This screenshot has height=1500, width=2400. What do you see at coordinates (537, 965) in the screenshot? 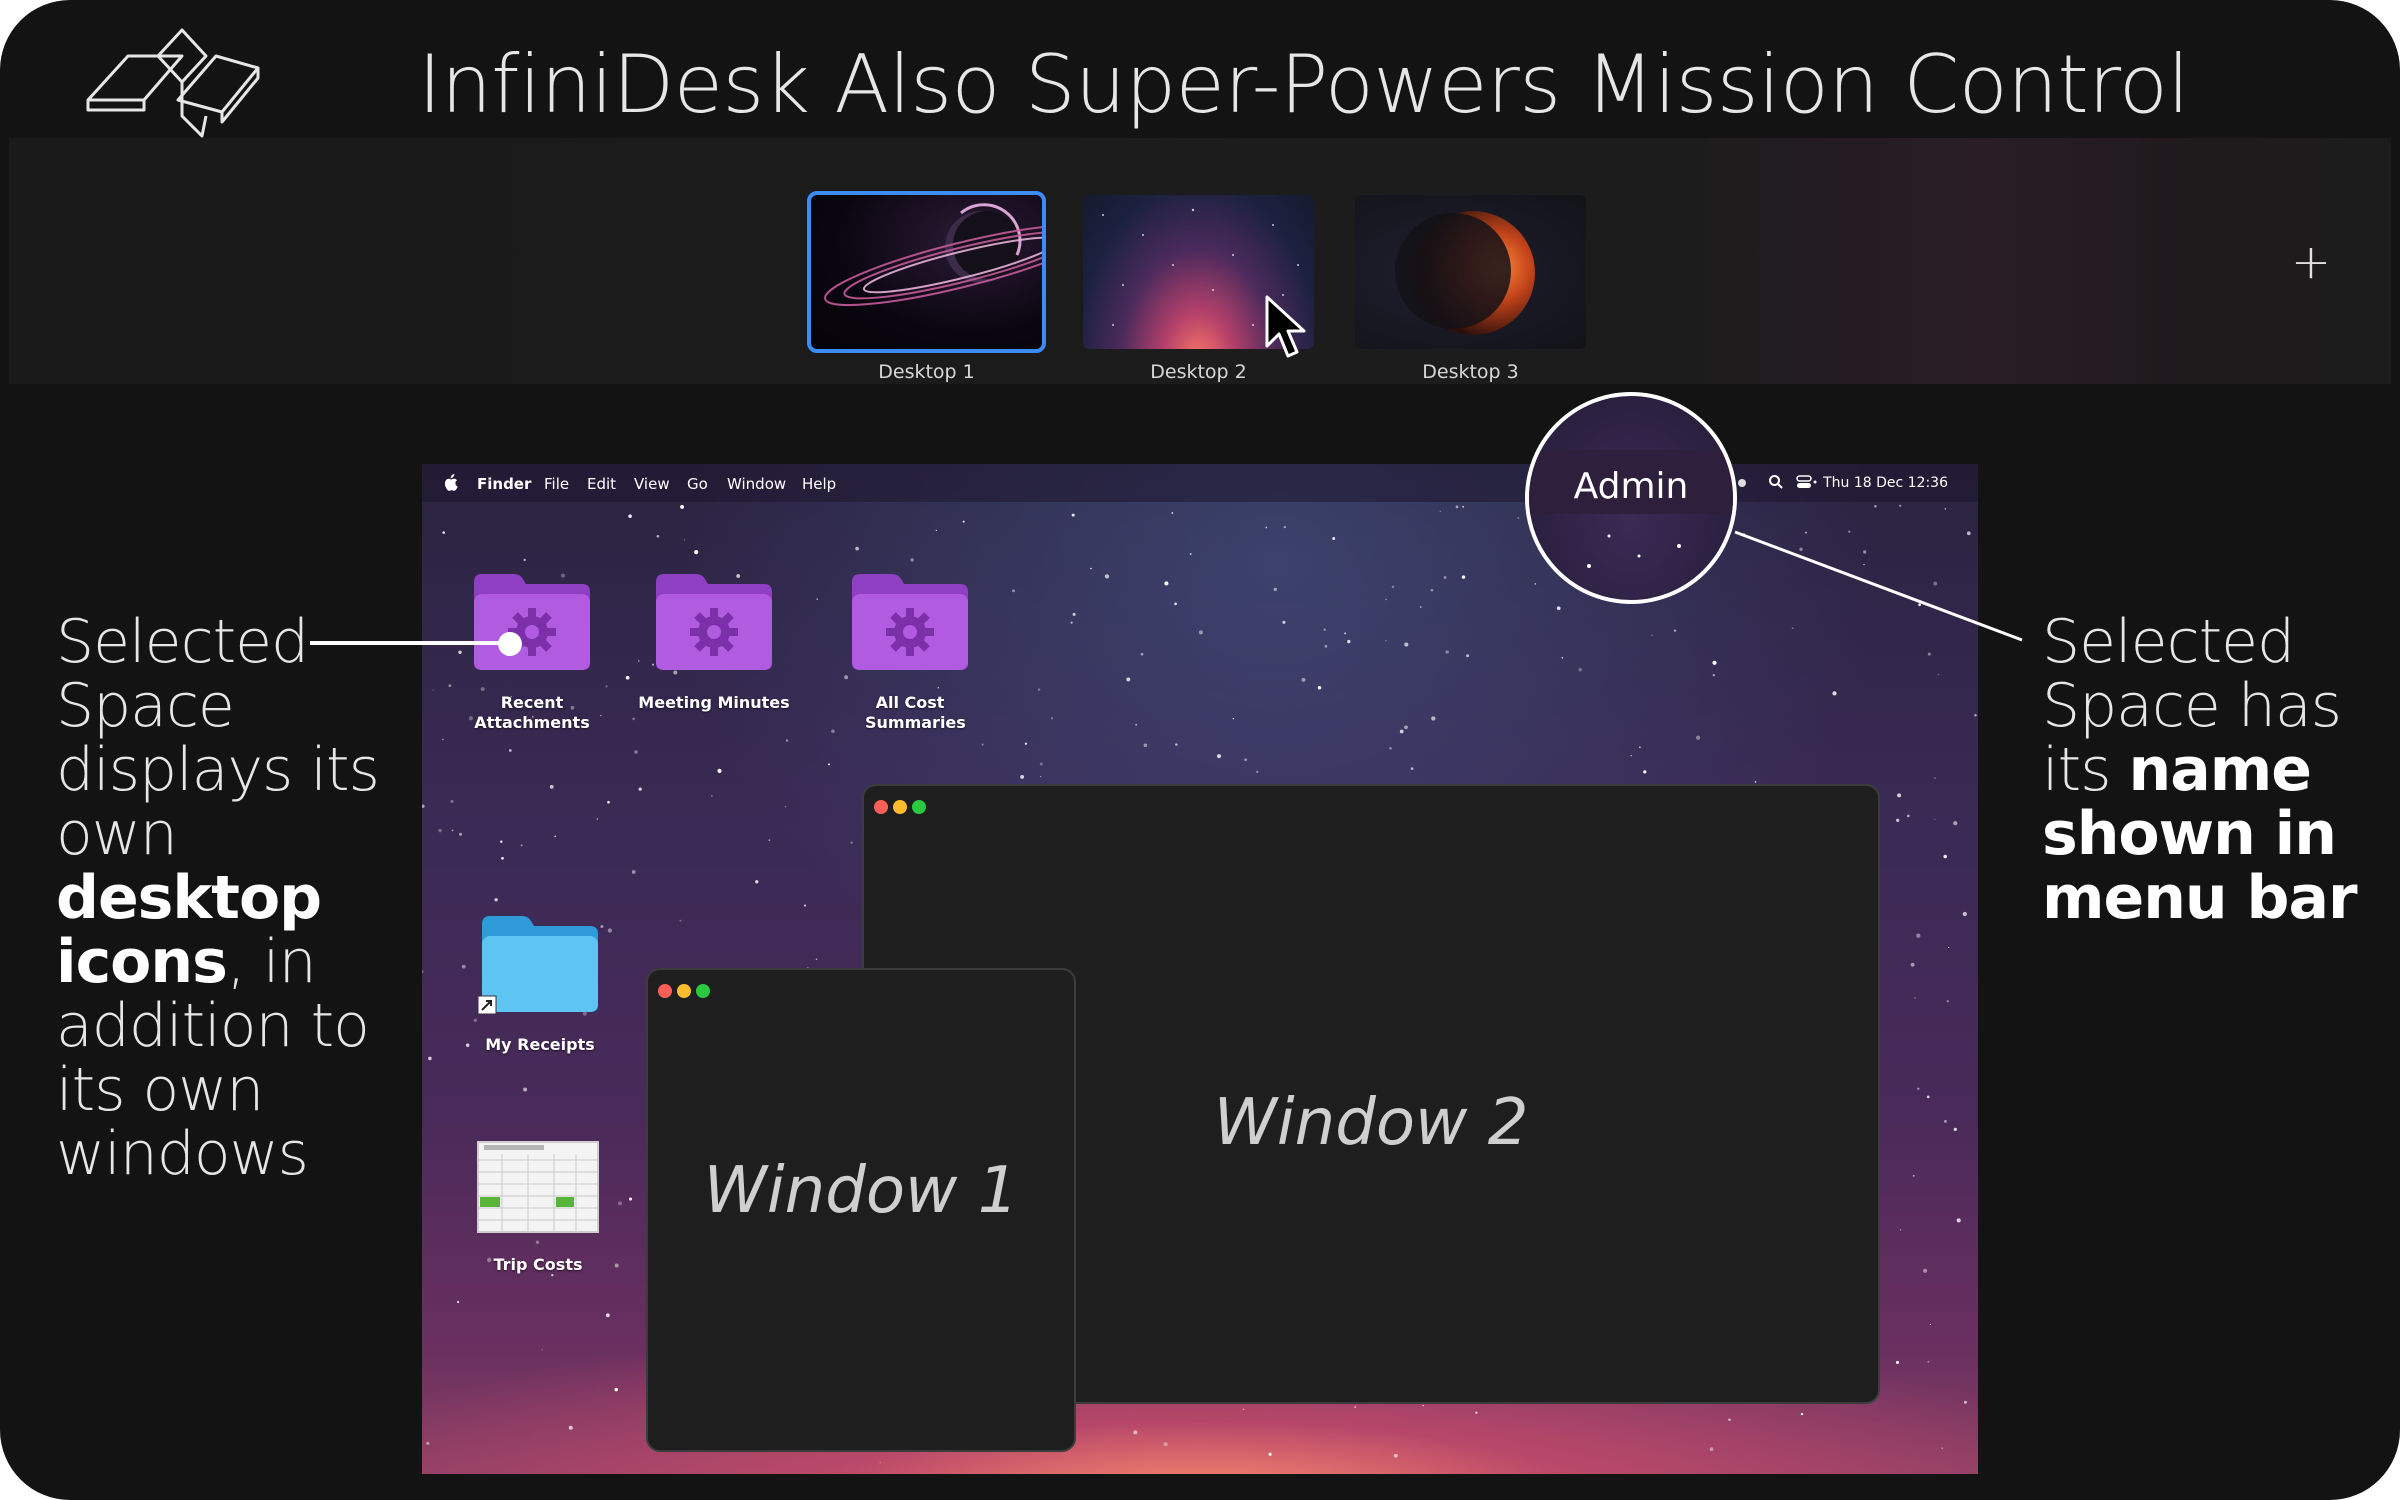
I see `folder-alias-icon` at bounding box center [537, 965].